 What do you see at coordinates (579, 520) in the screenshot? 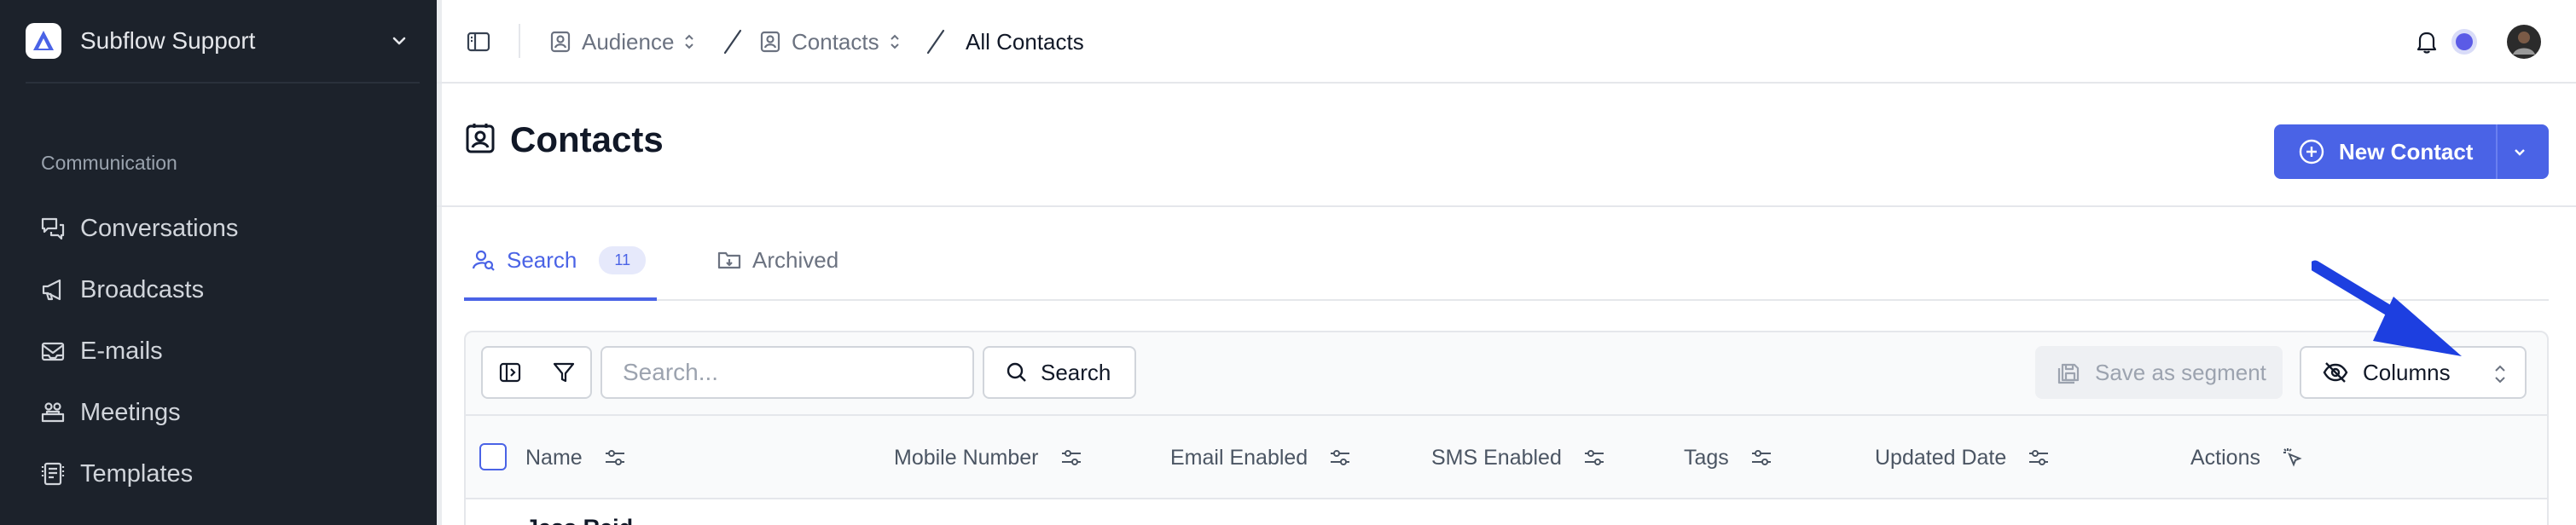
I see `contact-name: Jess Reid` at bounding box center [579, 520].